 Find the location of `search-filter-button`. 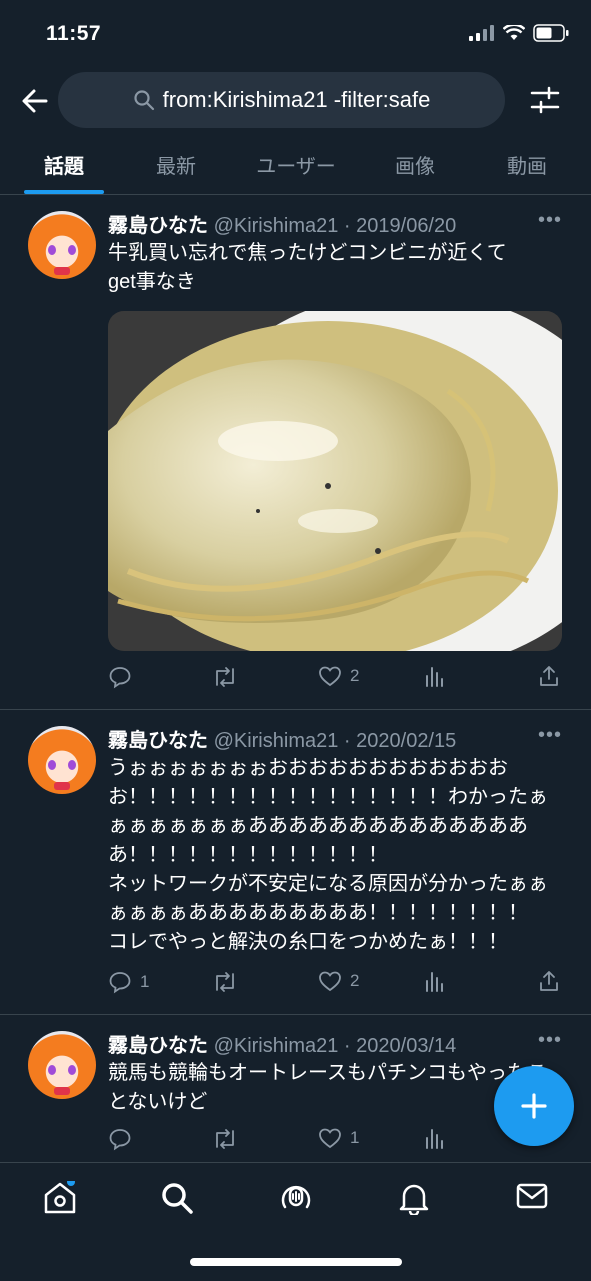

search-filter-button is located at coordinates (545, 102).